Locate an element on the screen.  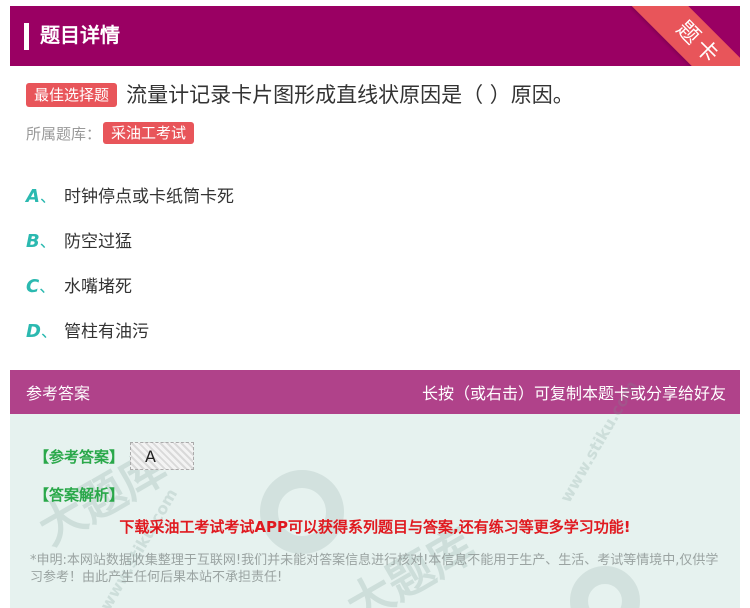
question-bank-row: 所属题库： 采油工考试 is located at coordinates (110, 133).